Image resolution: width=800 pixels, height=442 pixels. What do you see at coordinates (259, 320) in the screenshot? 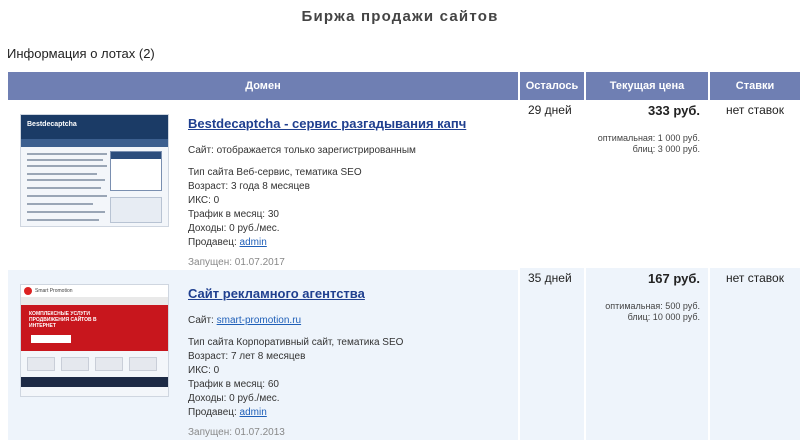
I see `site-url-link: smart-promotion.ru` at bounding box center [259, 320].